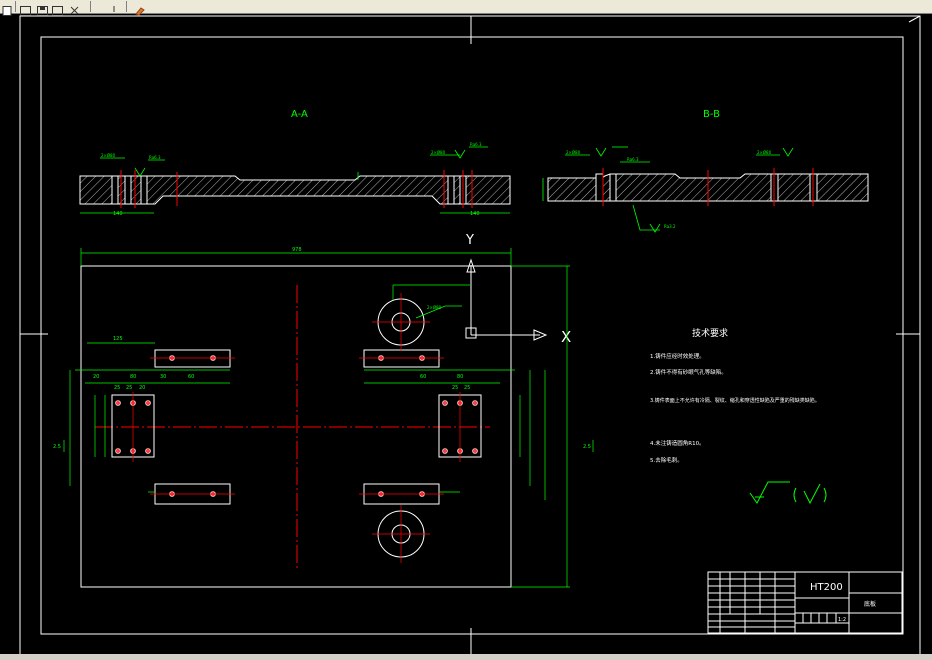 The height and width of the screenshot is (660, 932). I want to click on dim-60b: 60, so click(423, 377).